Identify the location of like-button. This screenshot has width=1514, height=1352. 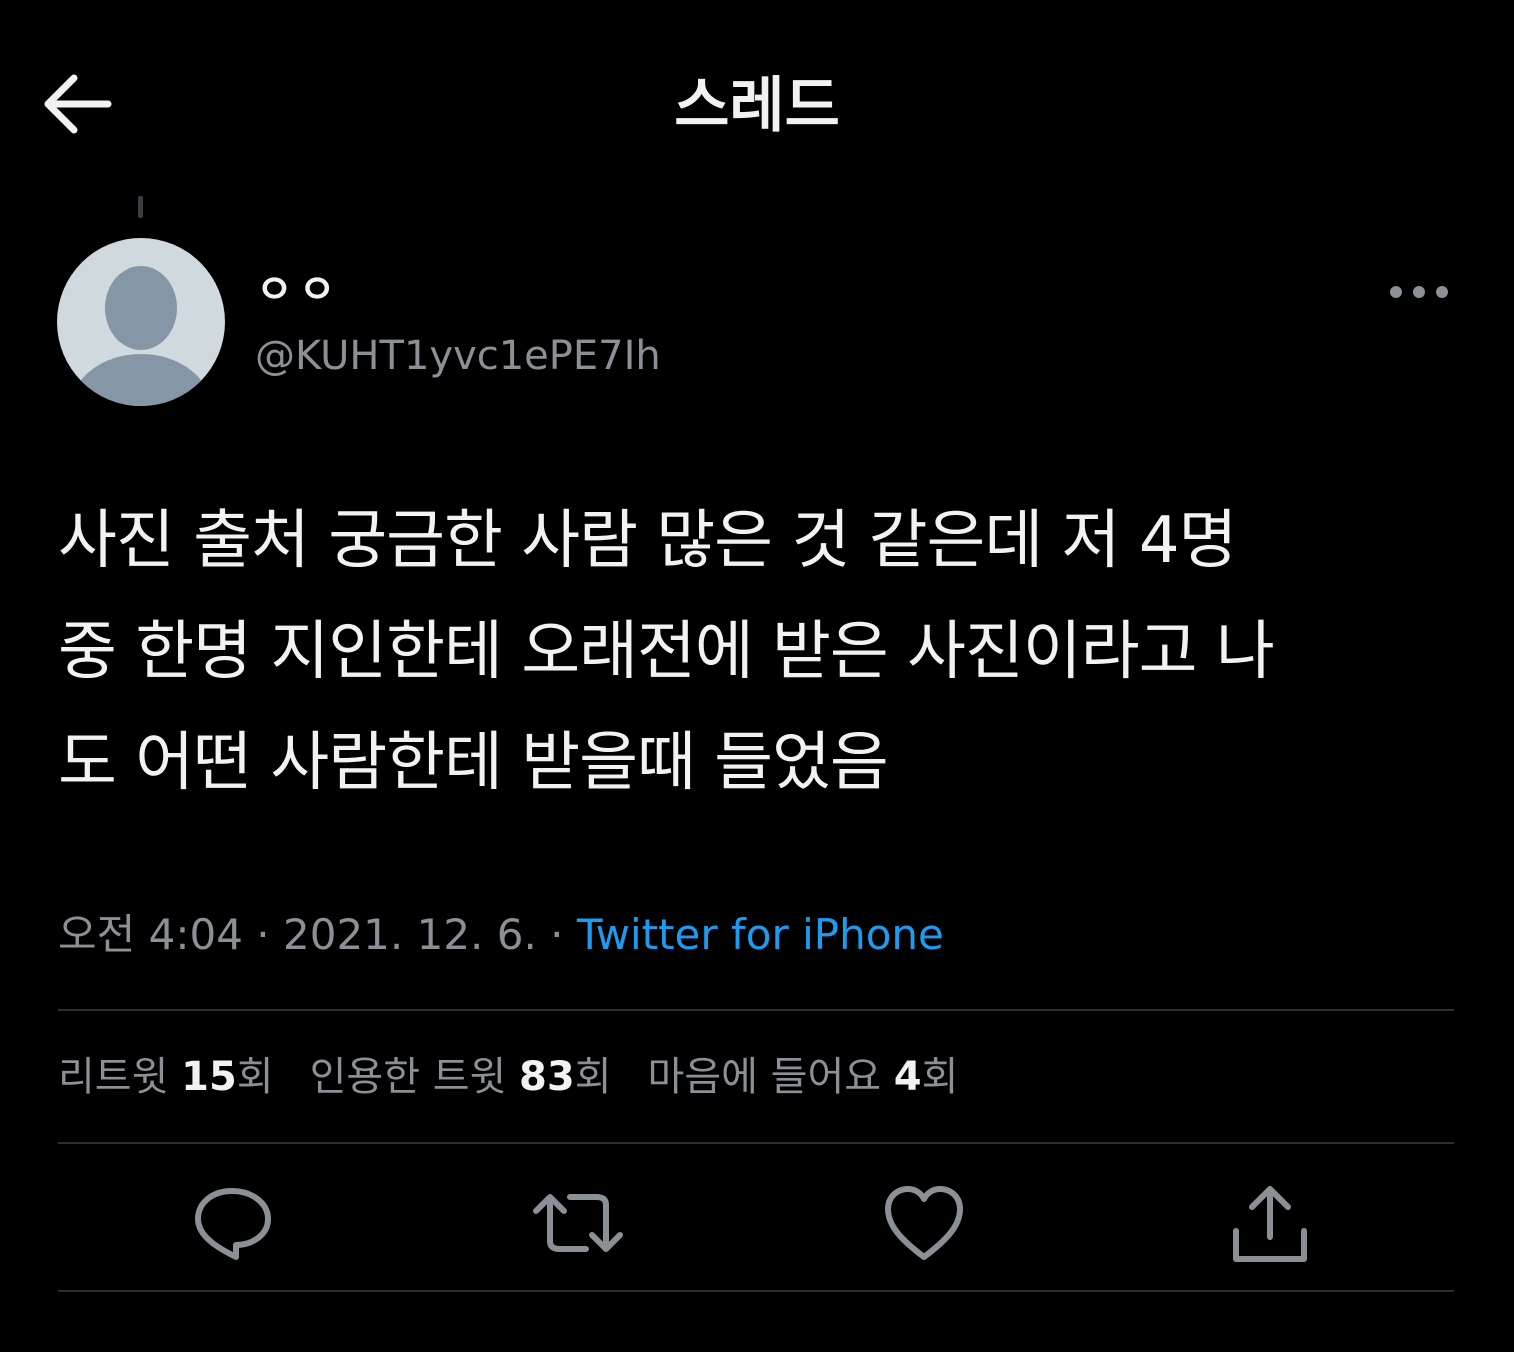
(924, 1225).